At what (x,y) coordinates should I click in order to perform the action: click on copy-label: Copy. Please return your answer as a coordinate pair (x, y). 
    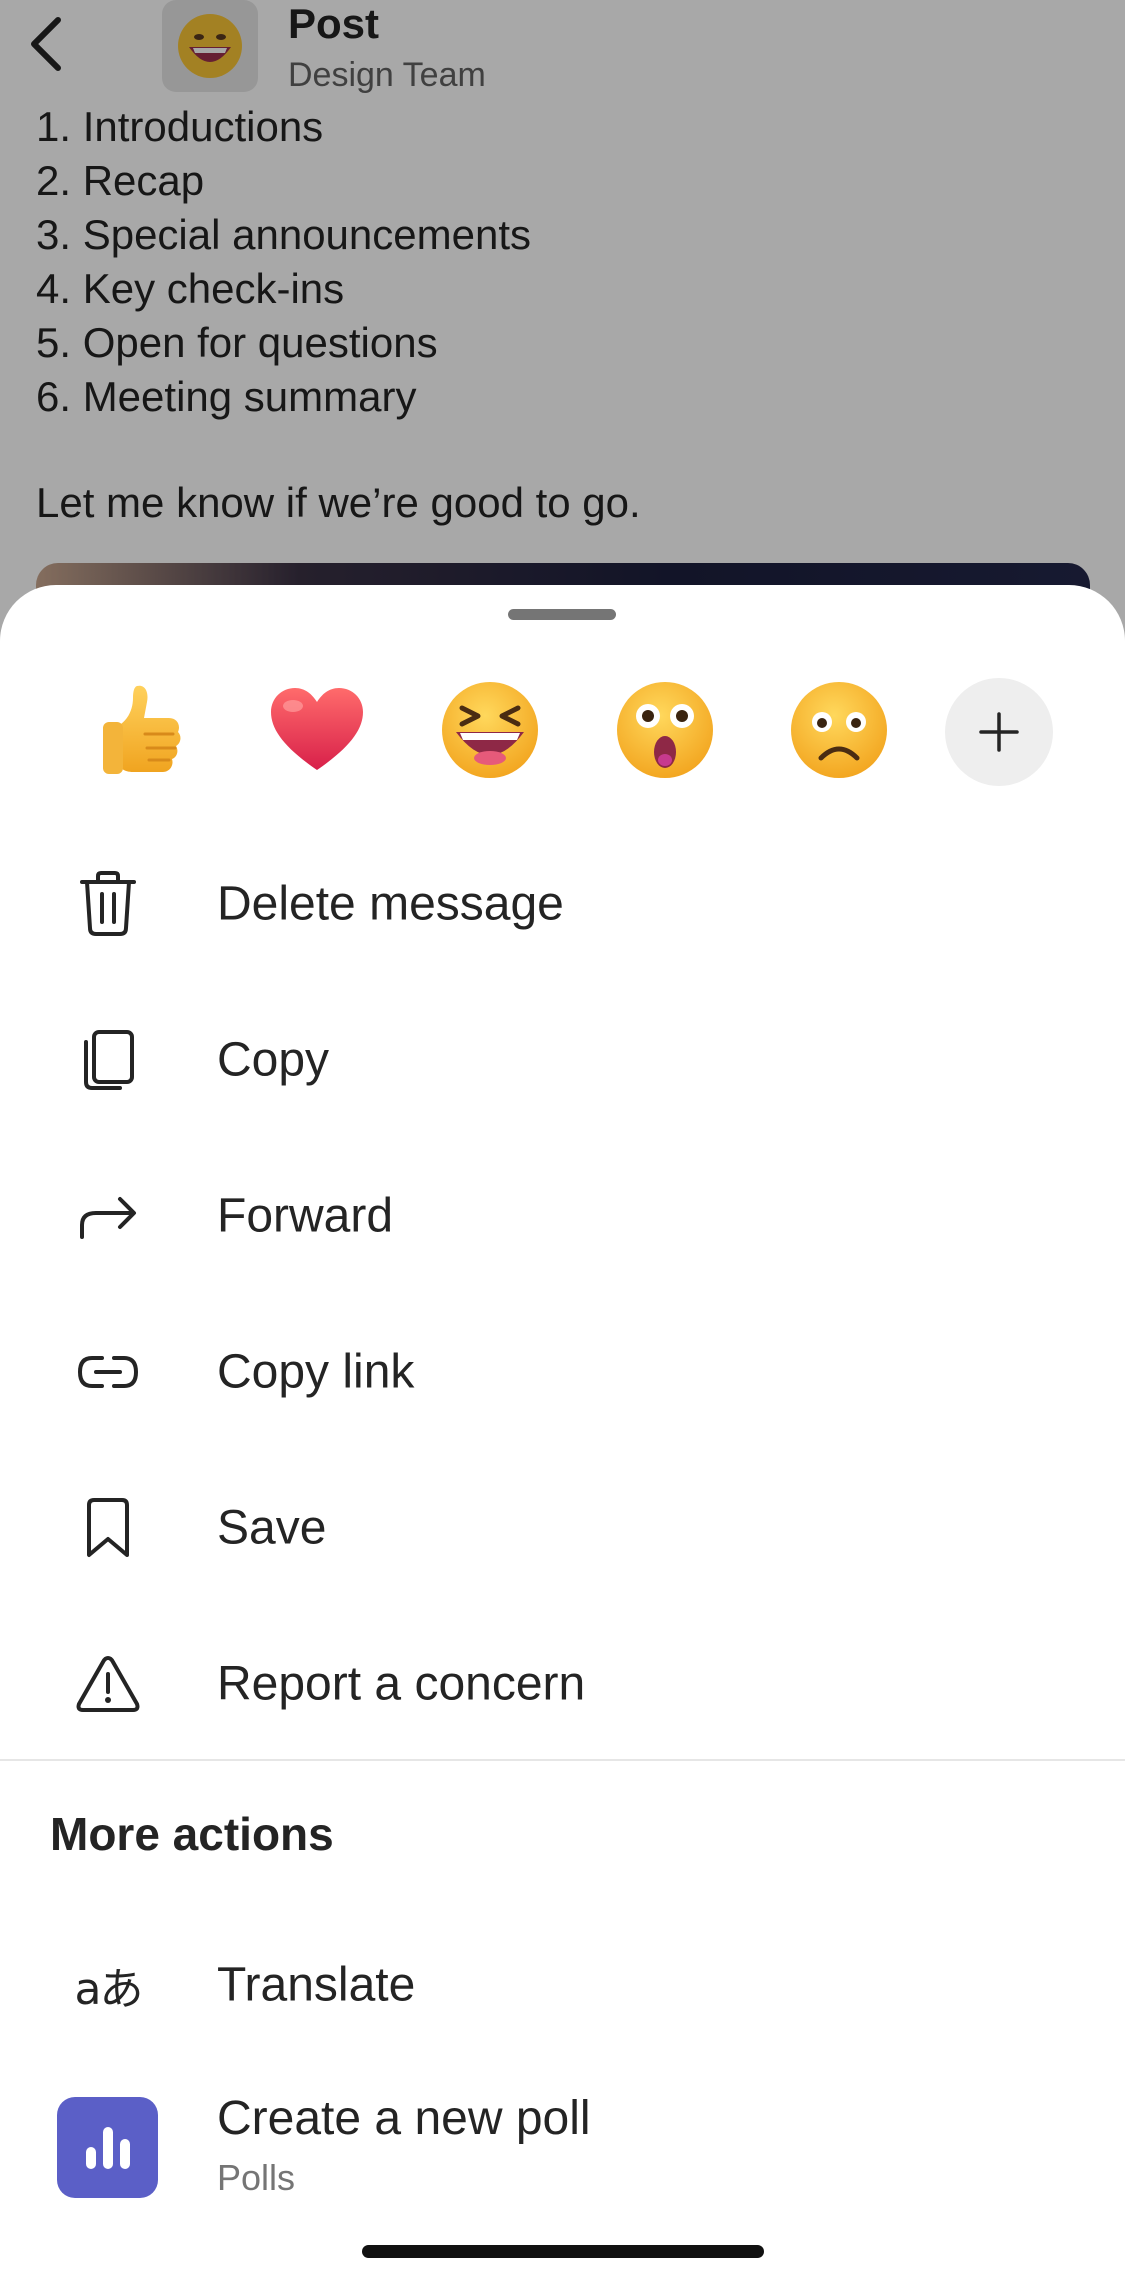
    Looking at the image, I should click on (273, 1060).